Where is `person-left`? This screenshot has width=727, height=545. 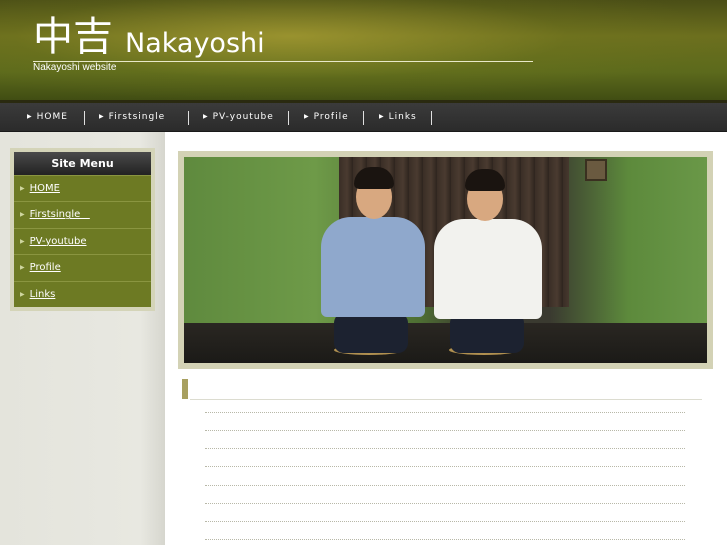
person-left is located at coordinates (373, 267).